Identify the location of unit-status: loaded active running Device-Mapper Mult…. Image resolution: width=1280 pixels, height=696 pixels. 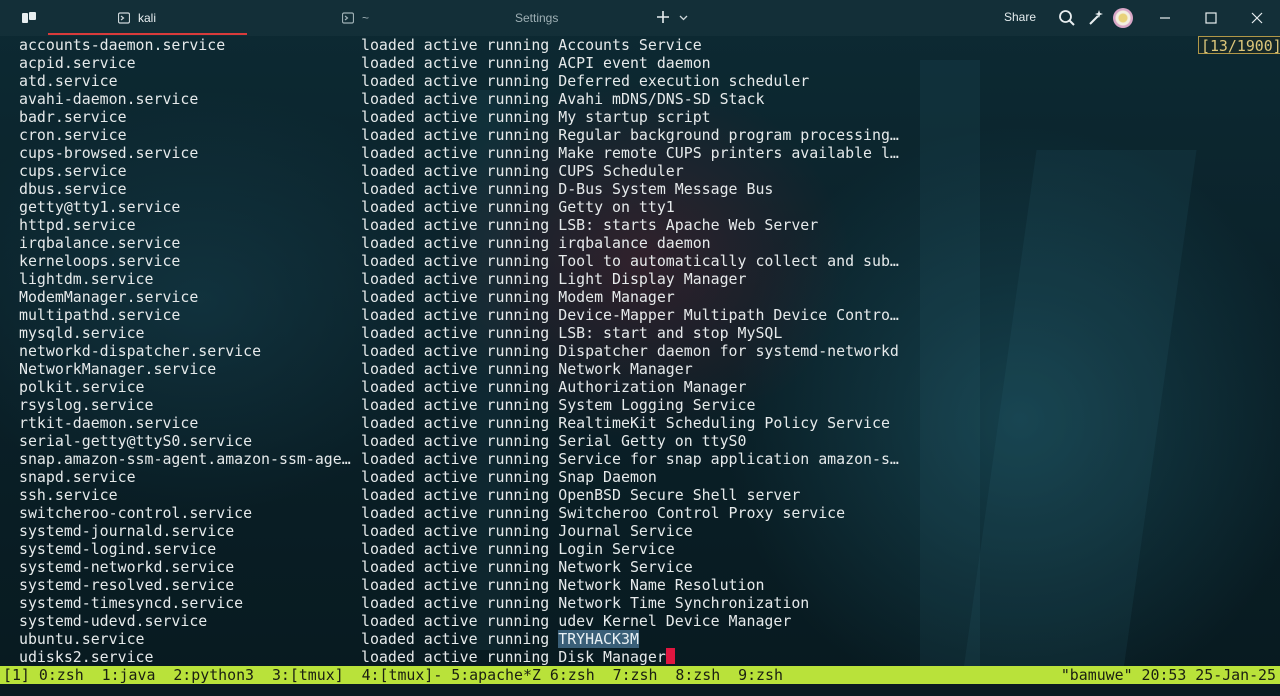
(630, 315).